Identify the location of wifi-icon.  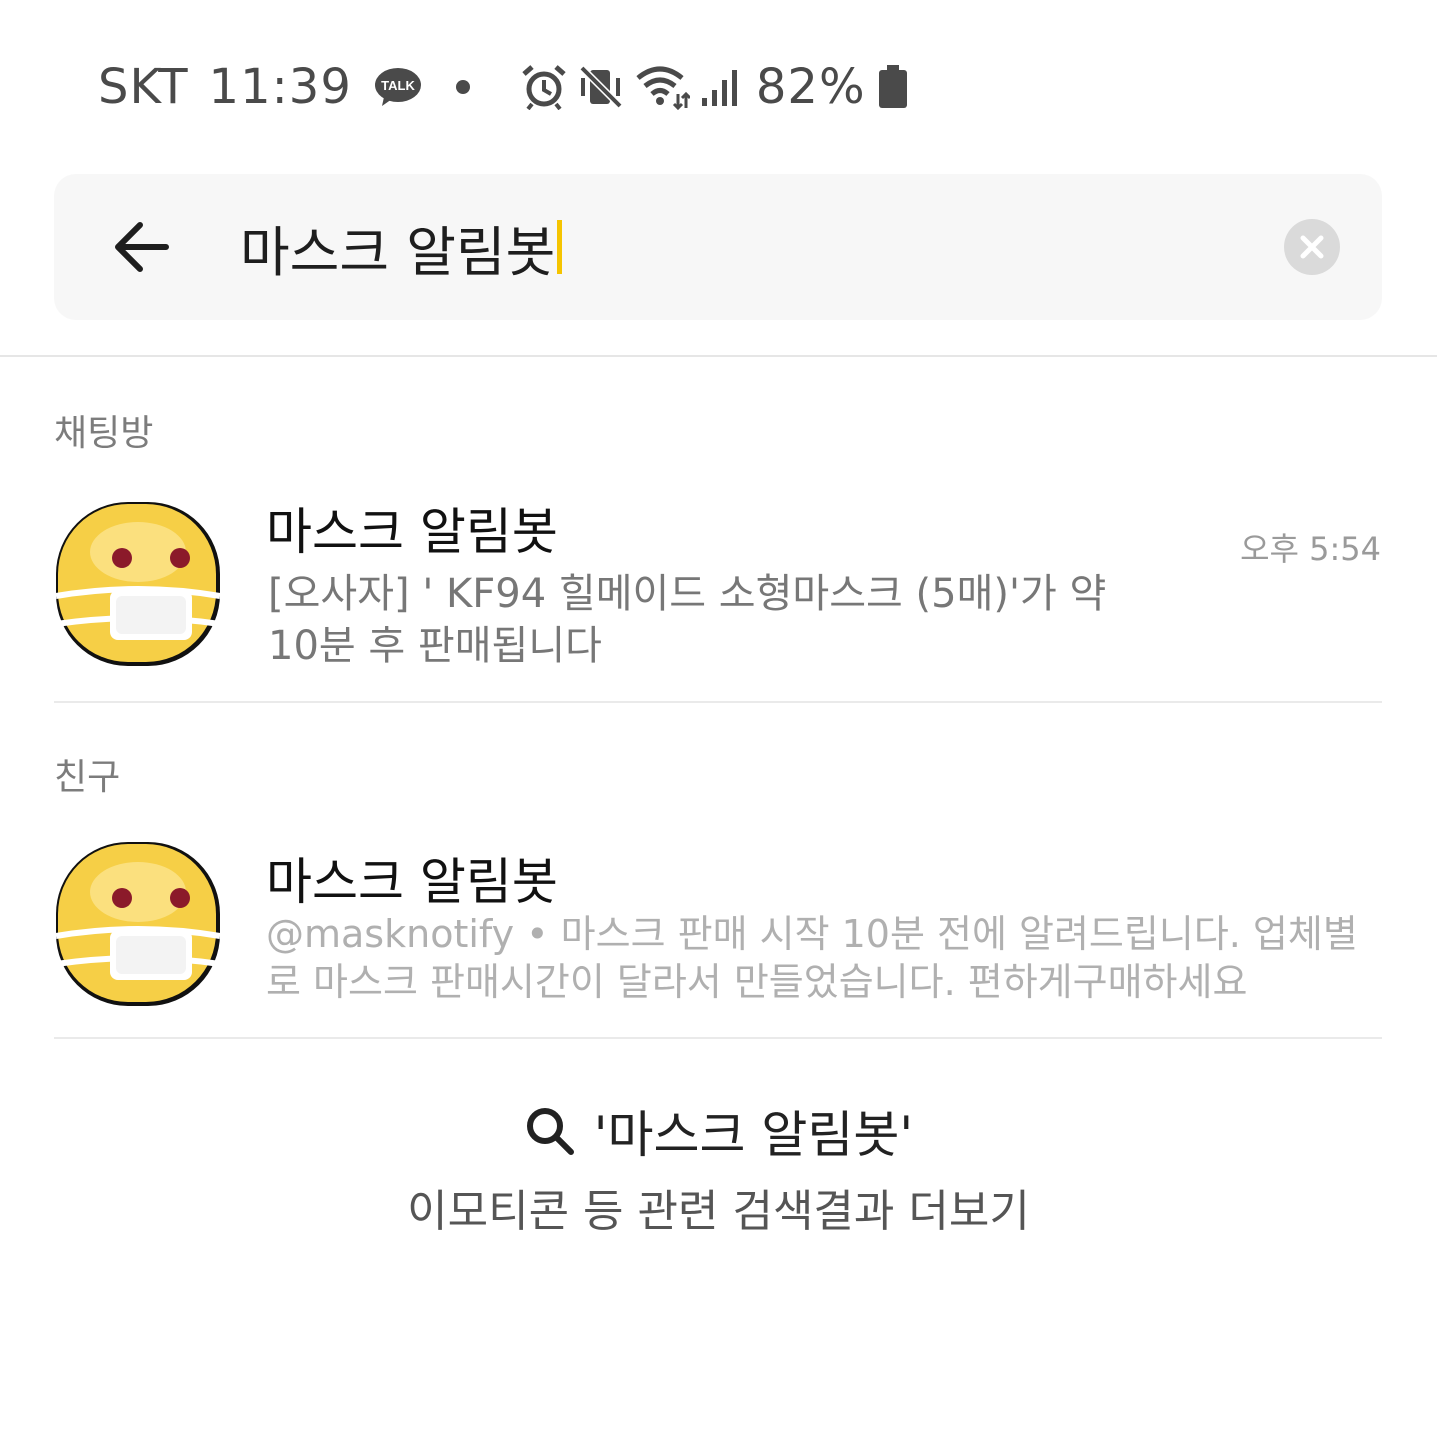
(663, 88).